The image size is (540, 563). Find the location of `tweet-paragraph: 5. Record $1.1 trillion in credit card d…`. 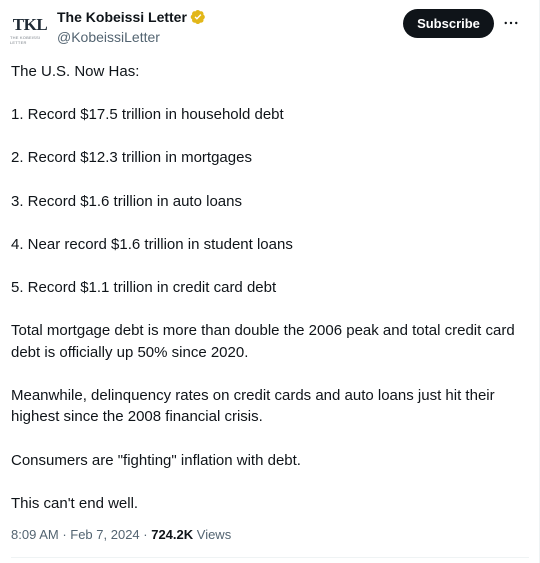

tweet-paragraph: 5. Record $1.1 trillion in credit card d… is located at coordinates (144, 287).